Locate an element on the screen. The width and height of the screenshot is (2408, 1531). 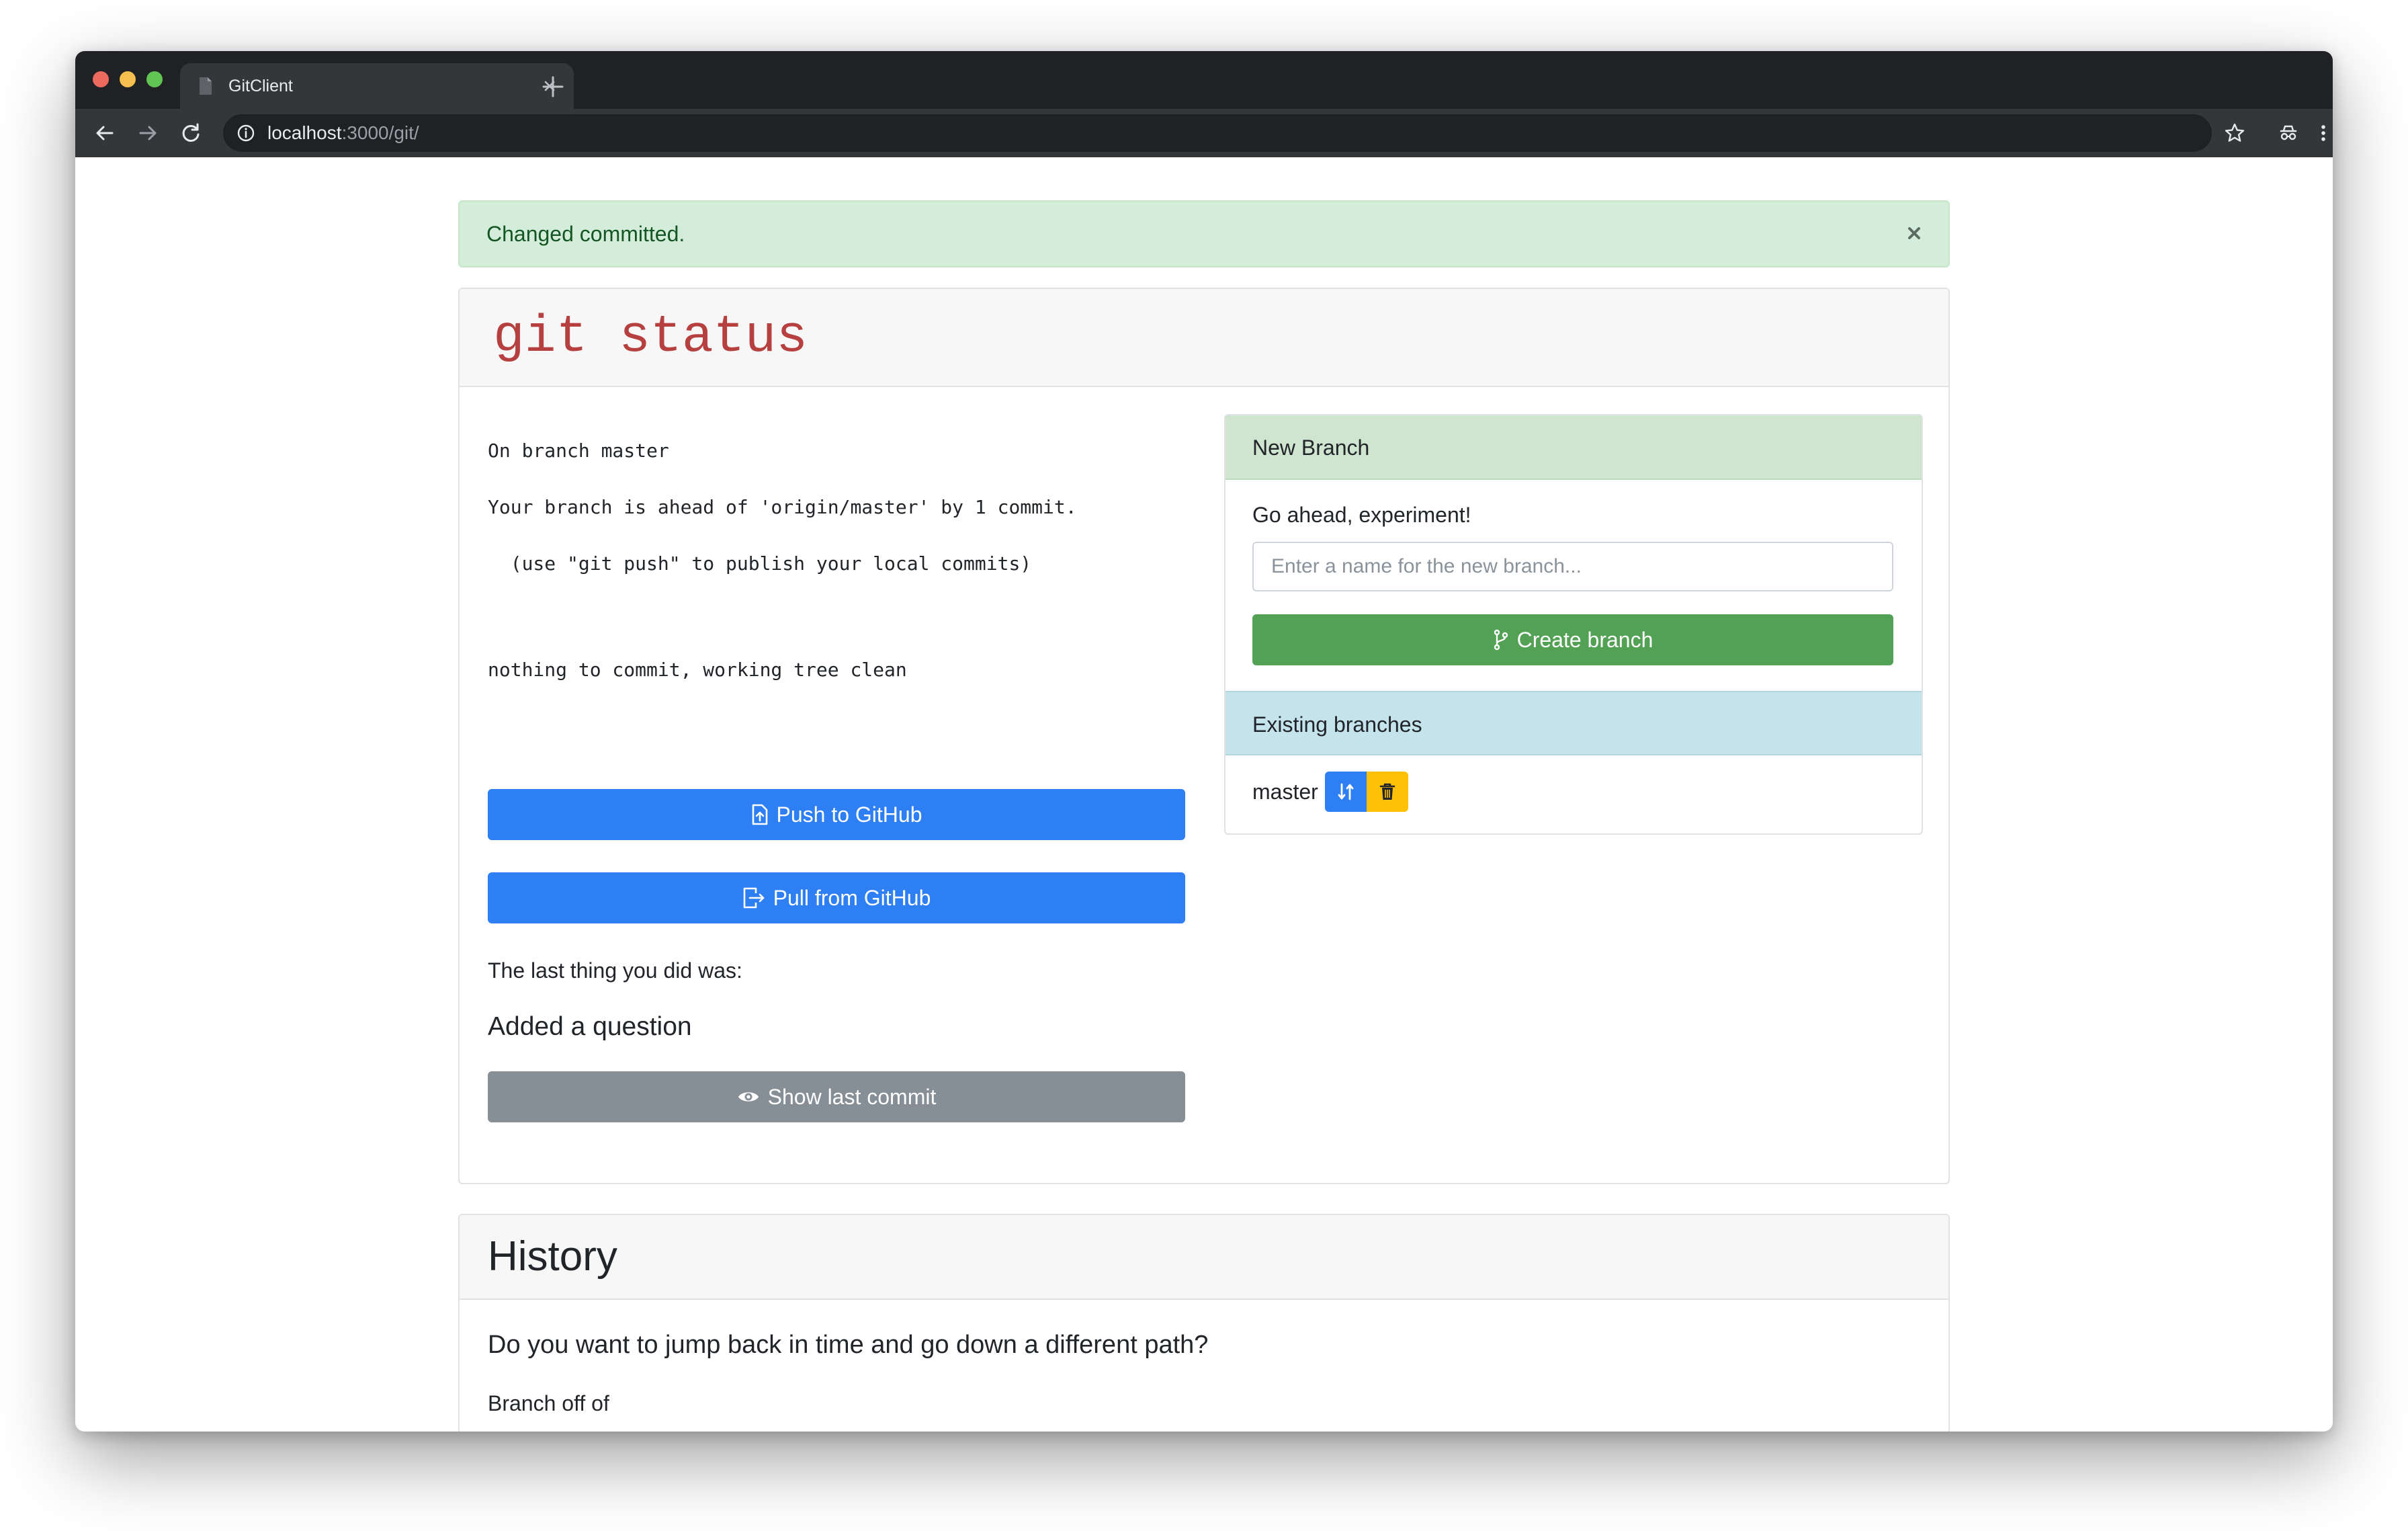
close-alert-icon is located at coordinates (1914, 233).